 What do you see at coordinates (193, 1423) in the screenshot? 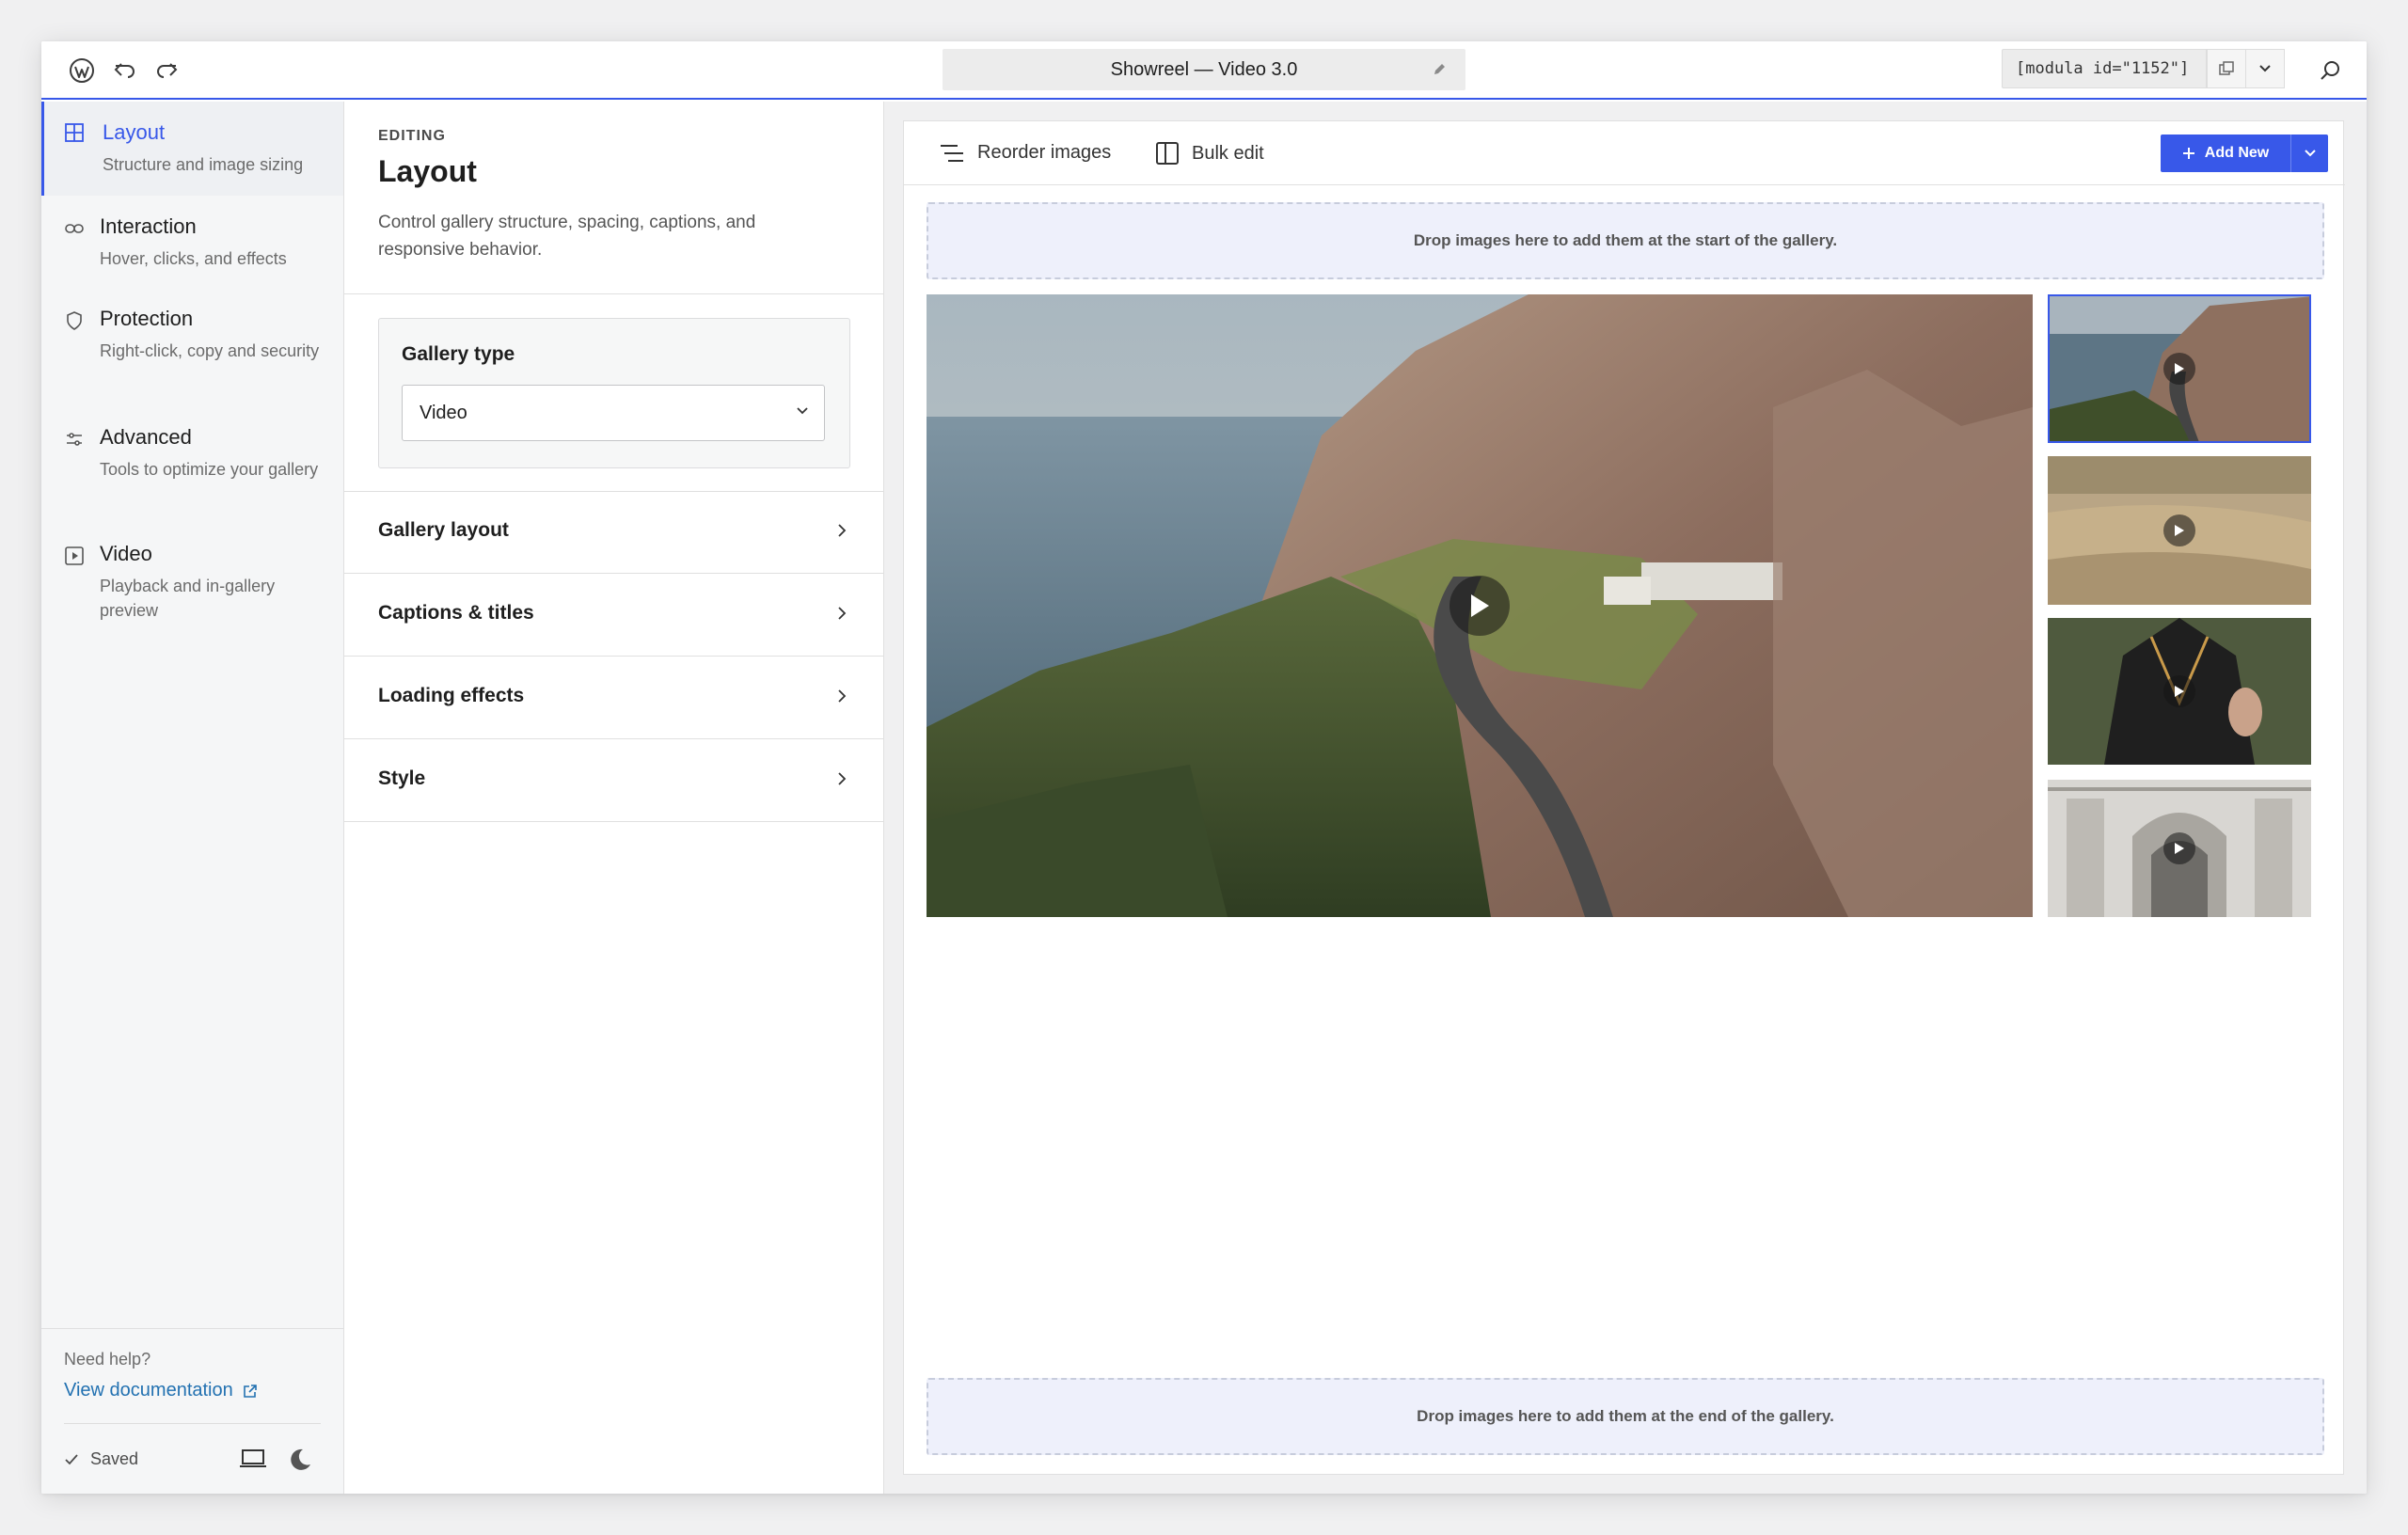
I see `footer-divider` at bounding box center [193, 1423].